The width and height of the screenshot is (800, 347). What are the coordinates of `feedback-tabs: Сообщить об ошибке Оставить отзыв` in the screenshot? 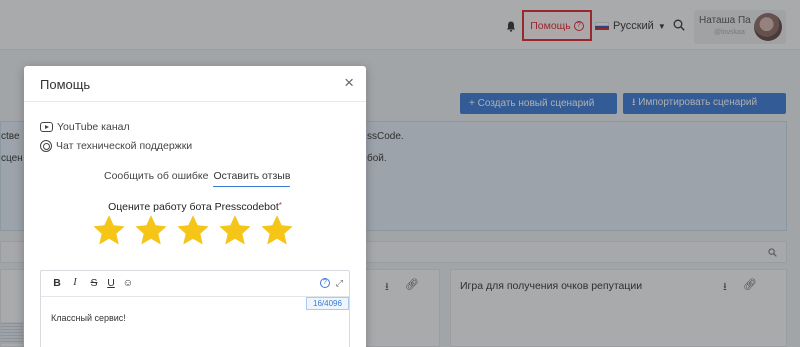 It's located at (197, 178).